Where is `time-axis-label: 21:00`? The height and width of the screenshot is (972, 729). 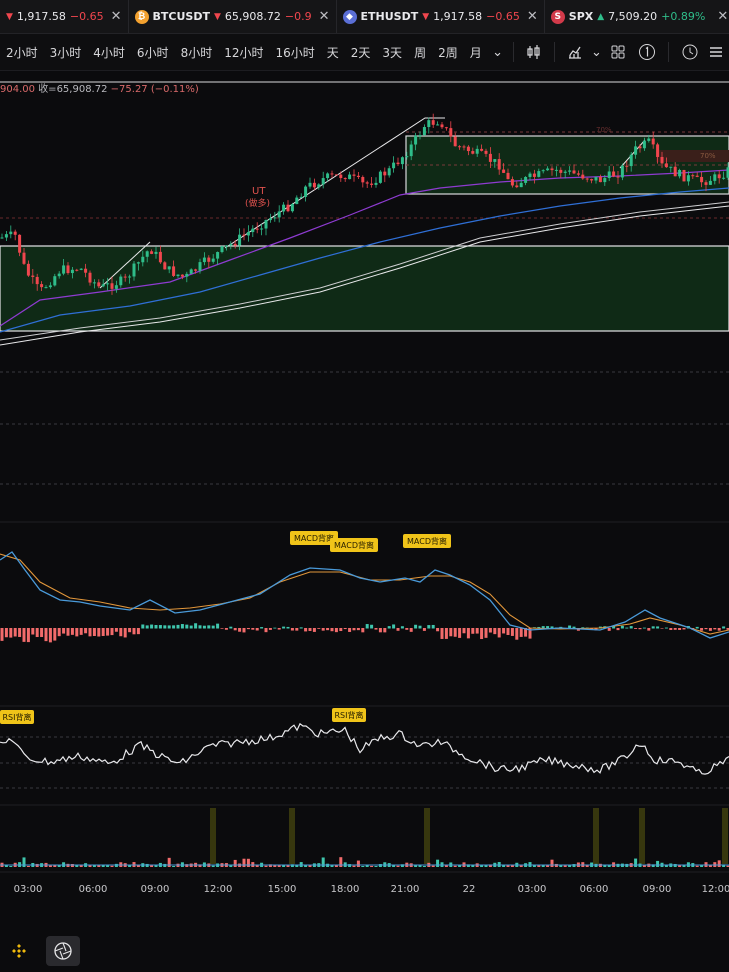 time-axis-label: 21:00 is located at coordinates (405, 889).